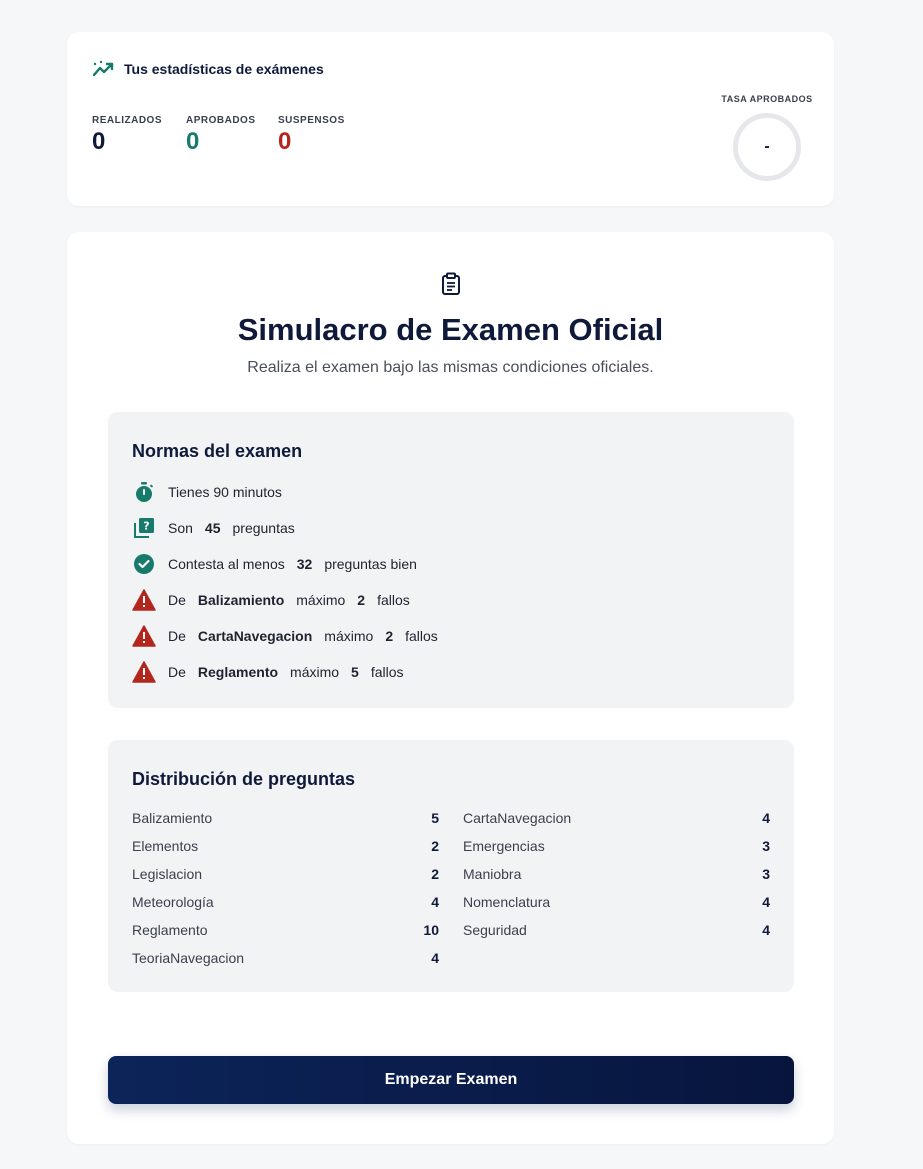  I want to click on clipboard-icon, so click(451, 283).